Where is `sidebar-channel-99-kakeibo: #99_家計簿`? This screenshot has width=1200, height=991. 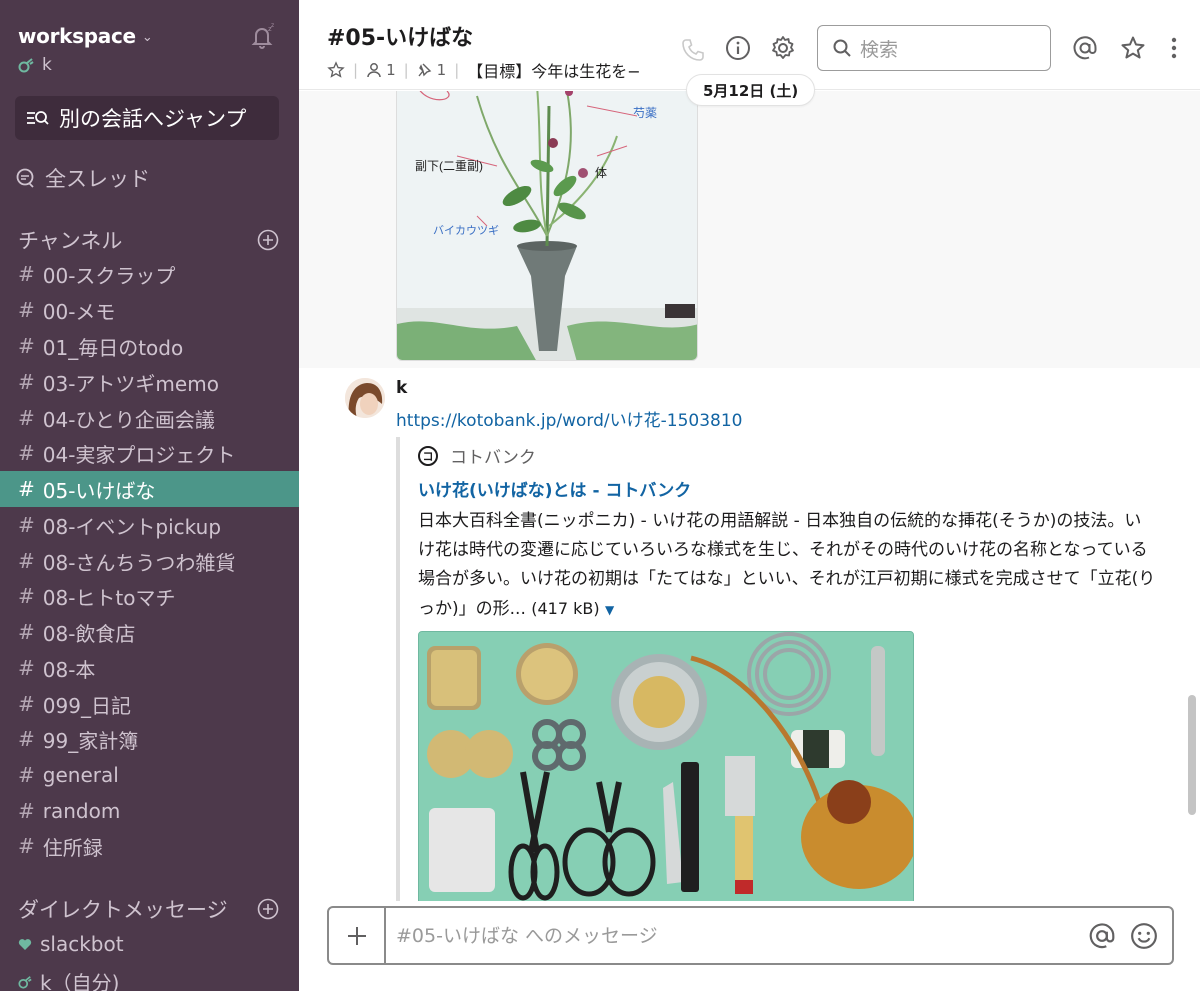 sidebar-channel-99-kakeibo: #99_家計簿 is located at coordinates (149, 739).